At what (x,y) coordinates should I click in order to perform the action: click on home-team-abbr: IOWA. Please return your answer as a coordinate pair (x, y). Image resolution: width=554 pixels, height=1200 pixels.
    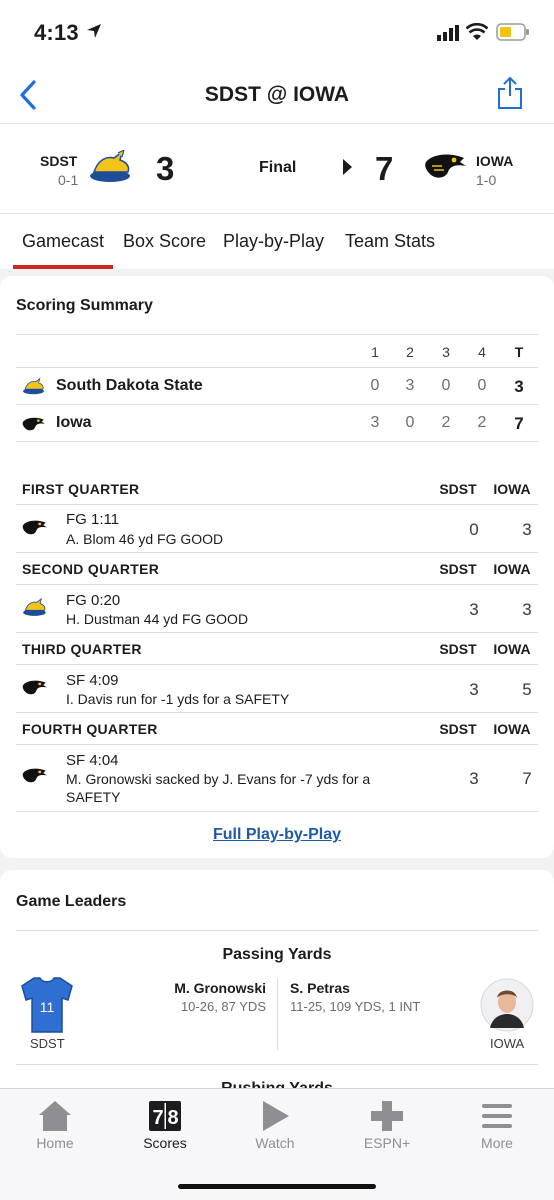
    Looking at the image, I should click on (495, 161).